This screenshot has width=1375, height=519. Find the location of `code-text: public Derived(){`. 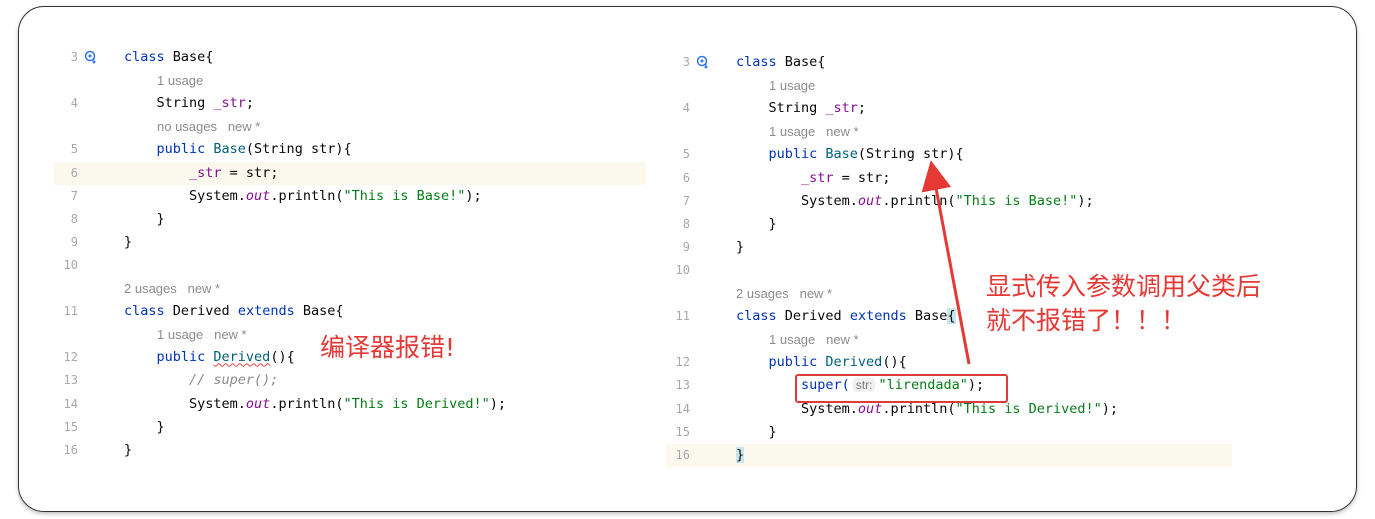

code-text: public Derived(){ is located at coordinates (821, 362).